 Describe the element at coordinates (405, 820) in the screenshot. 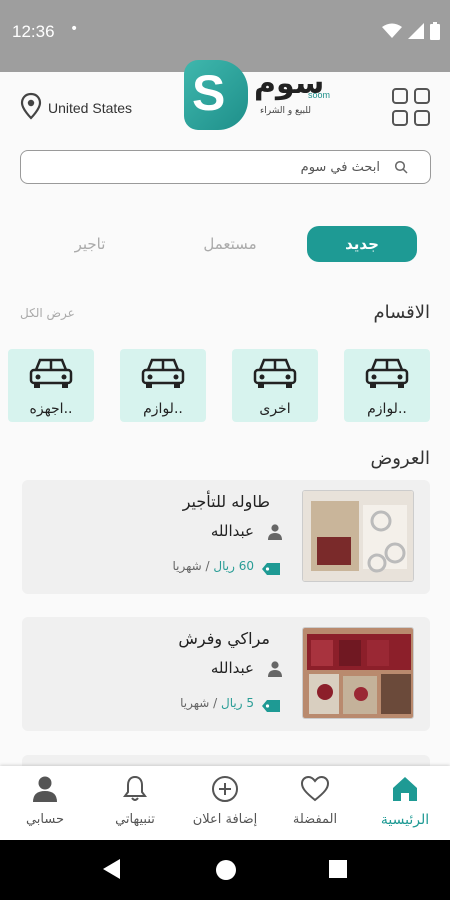

I see `nav-label: الرئيسية` at that location.